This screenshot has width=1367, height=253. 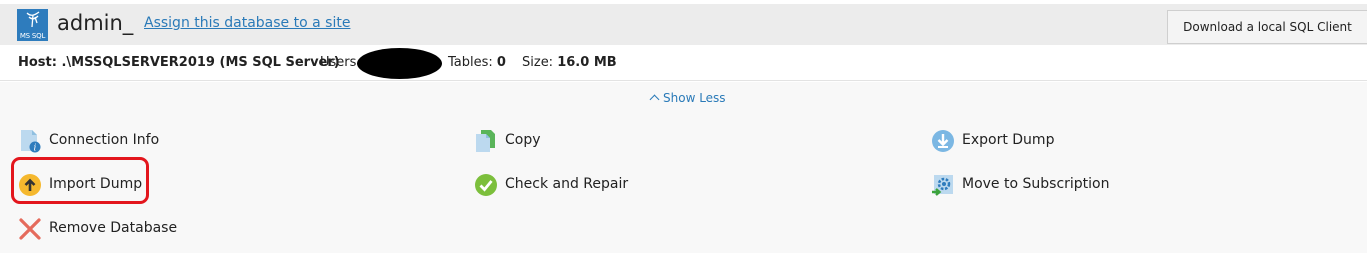 What do you see at coordinates (80, 180) in the screenshot?
I see `import-dump-highlight-annotation` at bounding box center [80, 180].